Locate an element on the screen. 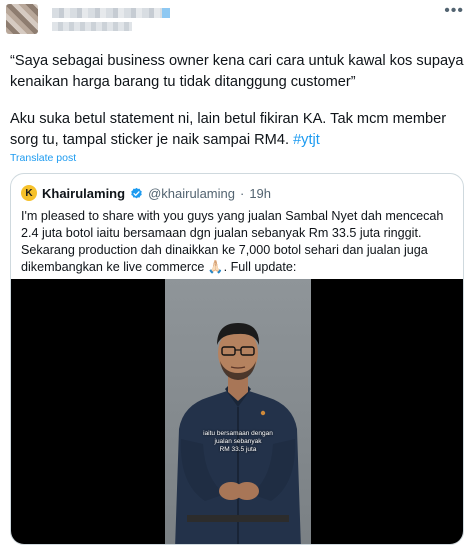  author-avatar-blurred is located at coordinates (22, 19).